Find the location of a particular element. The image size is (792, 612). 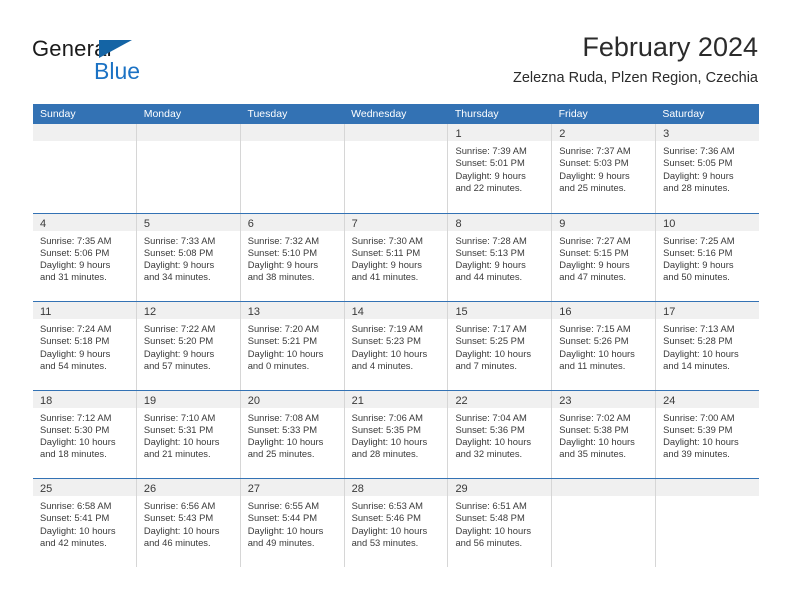

sunrise-text: Sunrise: 7:27 AM is located at coordinates (595, 240).